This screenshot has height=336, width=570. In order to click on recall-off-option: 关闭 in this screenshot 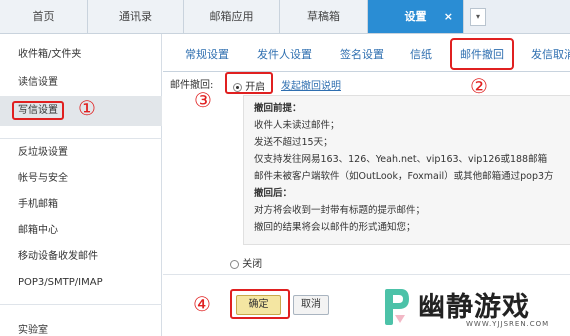, I will do `click(246, 262)`.